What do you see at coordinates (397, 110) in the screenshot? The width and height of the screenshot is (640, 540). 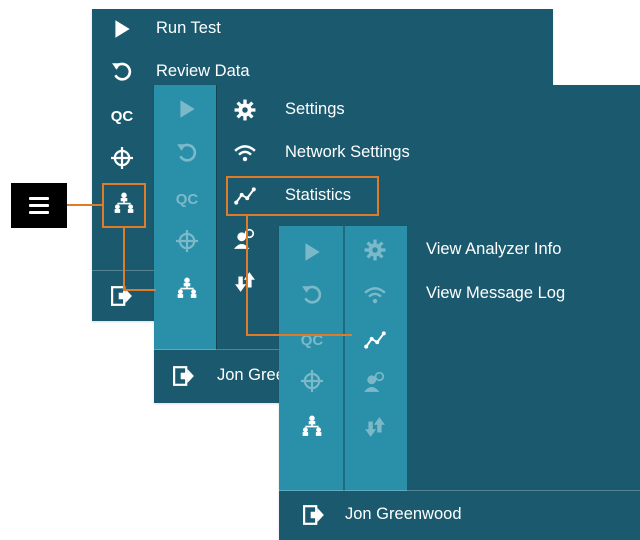 I see `menu-item-settings: Settings` at bounding box center [397, 110].